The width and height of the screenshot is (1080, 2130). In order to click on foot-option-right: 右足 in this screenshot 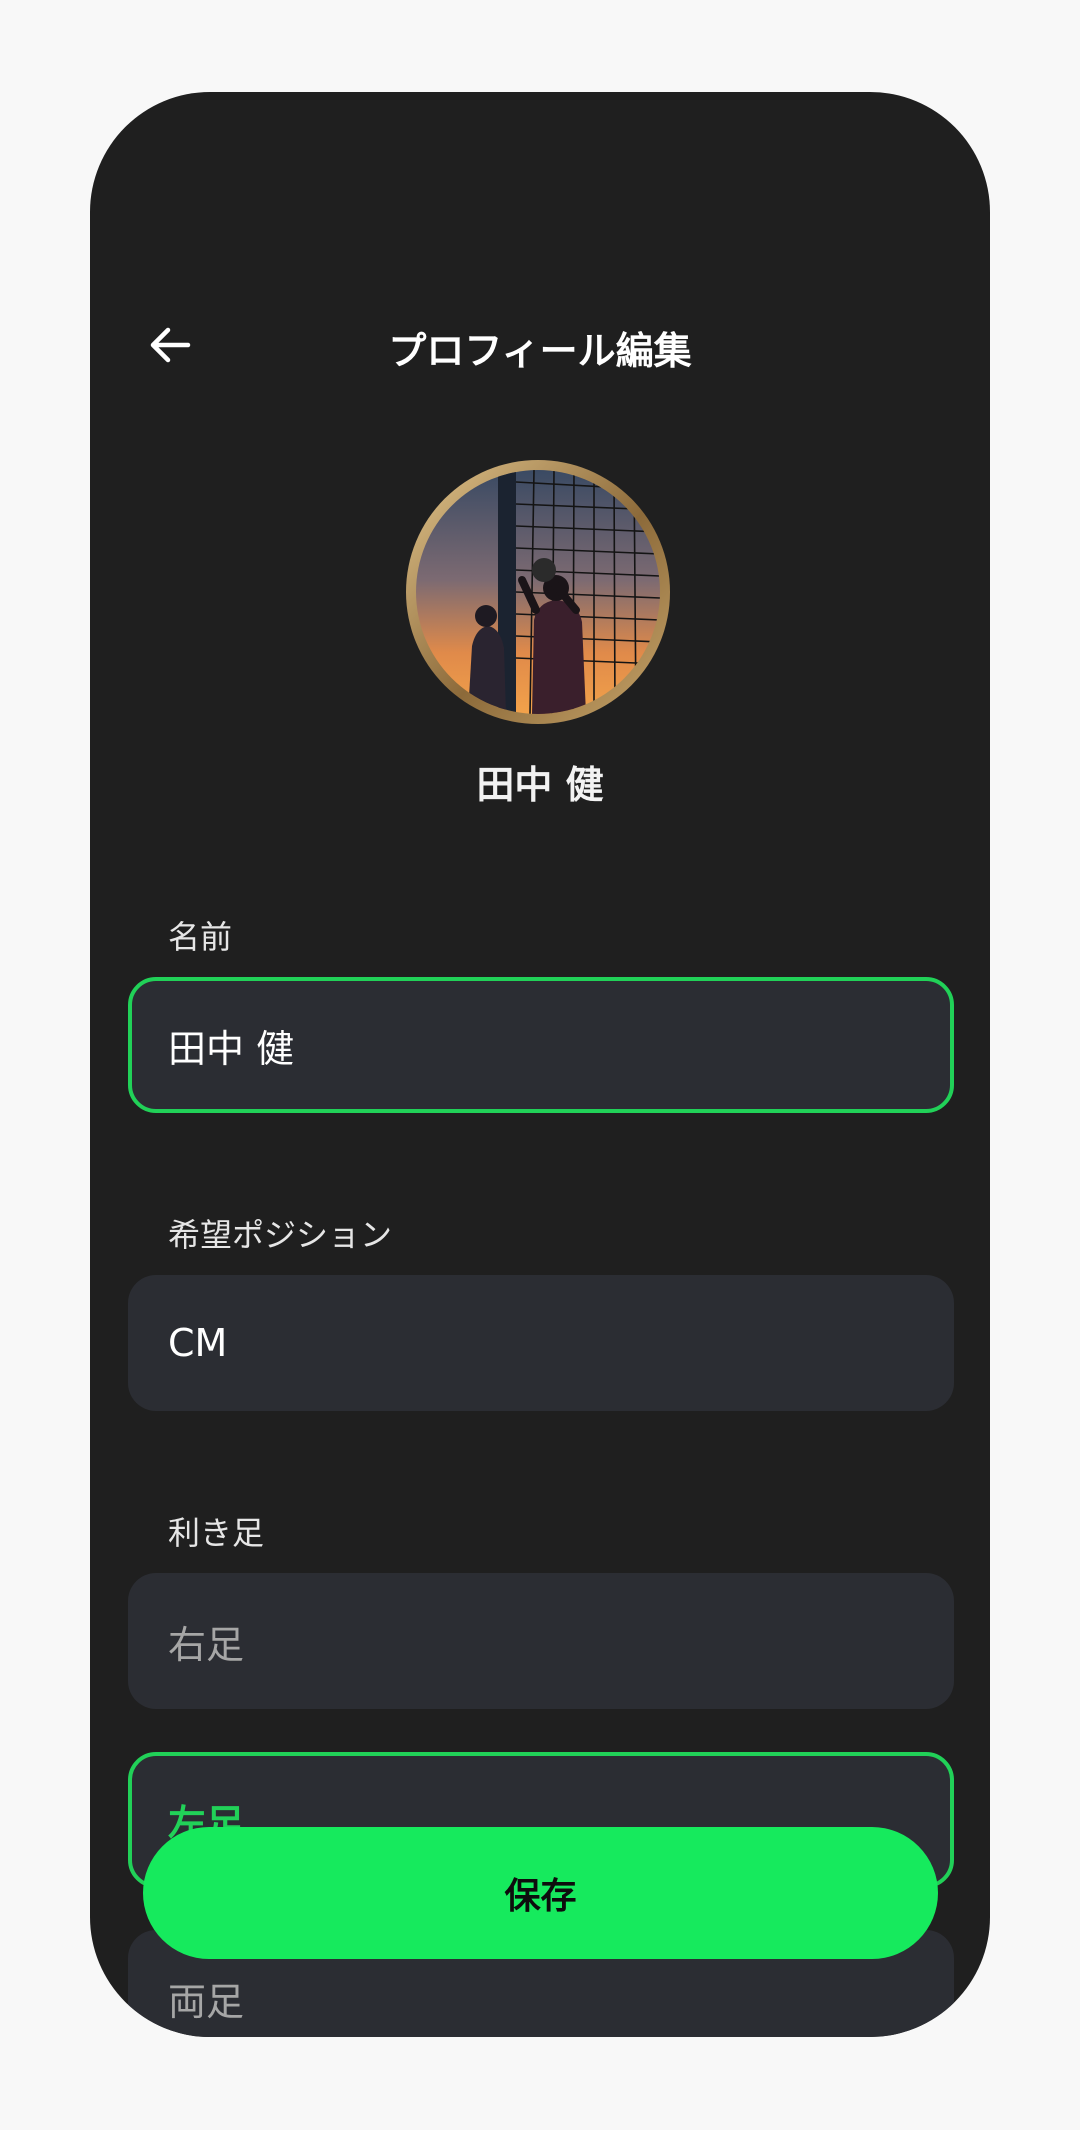, I will do `click(541, 1641)`.